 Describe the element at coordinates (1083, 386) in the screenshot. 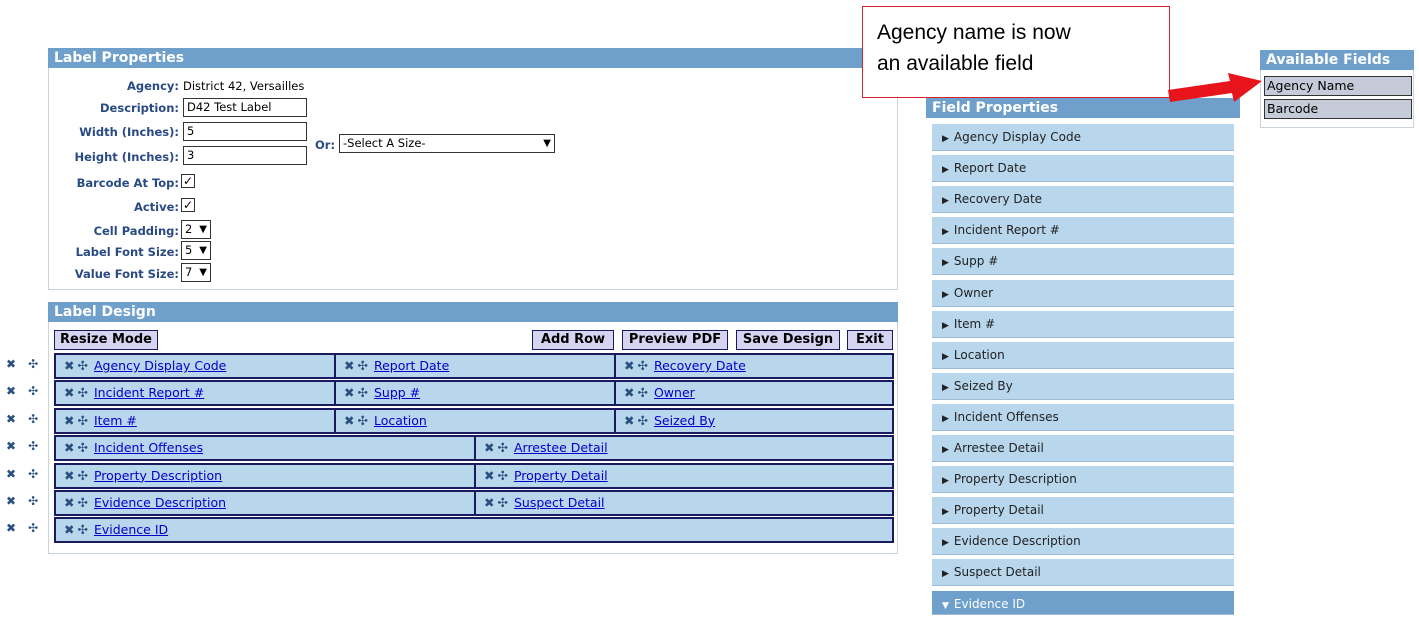

I see `field-property-item: ▶ Seized By` at that location.